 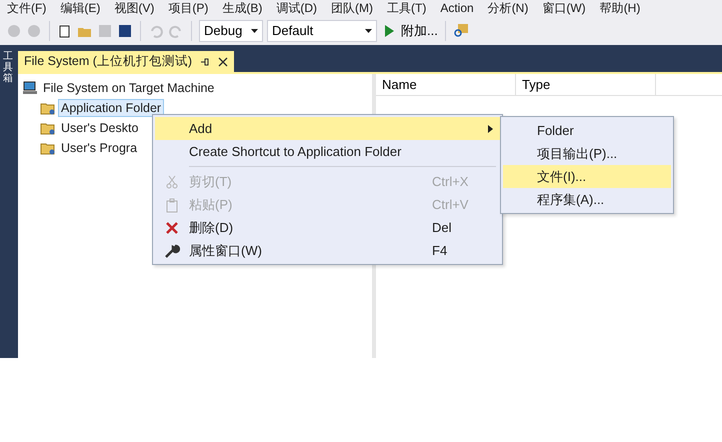 I want to click on menu-item: 属性窗口(W) F4, so click(x=327, y=250).